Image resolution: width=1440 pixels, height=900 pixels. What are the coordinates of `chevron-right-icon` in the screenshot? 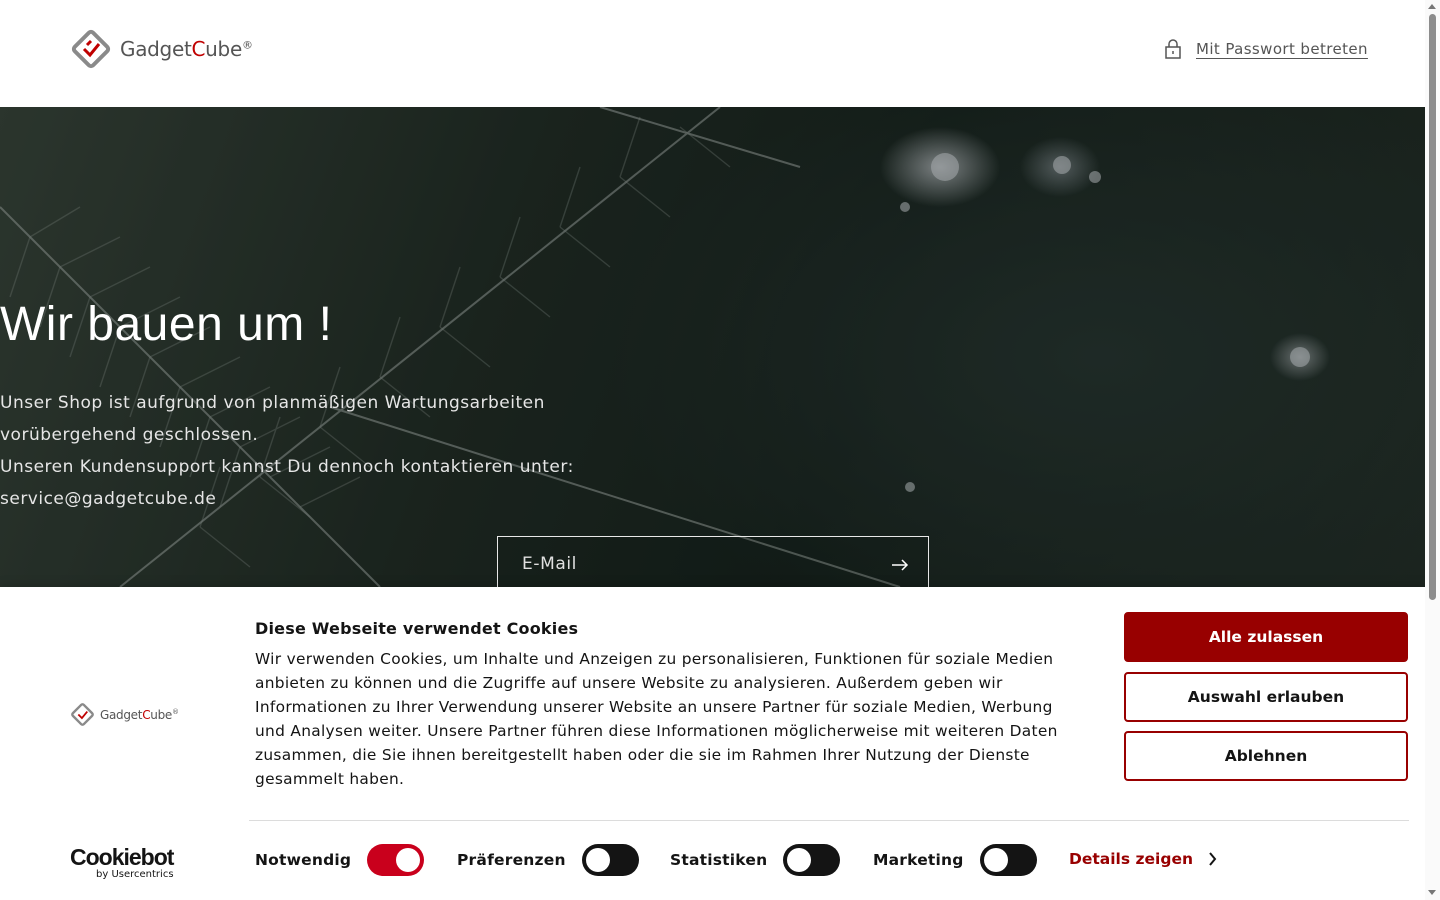 It's located at (1213, 859).